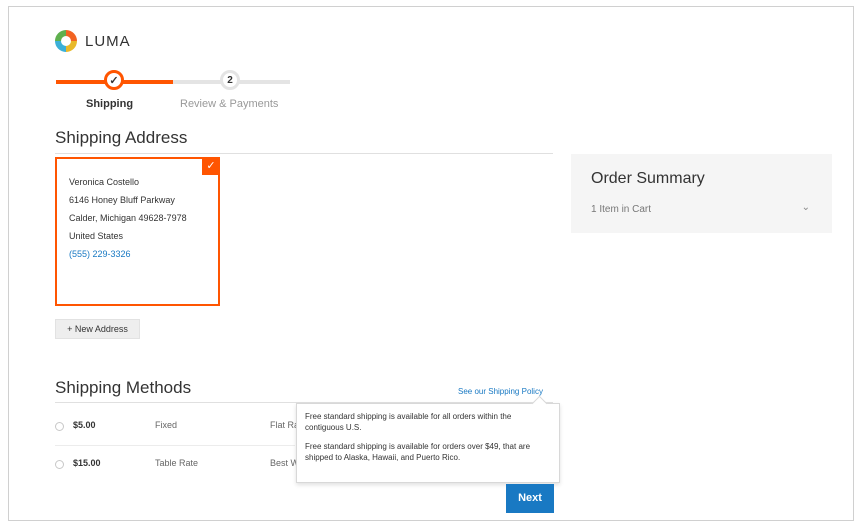 This screenshot has height=527, width=862. Describe the element at coordinates (211, 166) in the screenshot. I see `selected-check-icon: ✓` at that location.